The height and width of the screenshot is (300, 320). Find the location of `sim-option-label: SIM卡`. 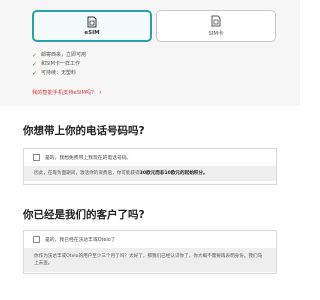

sim-option-label: SIM卡 is located at coordinates (216, 34).